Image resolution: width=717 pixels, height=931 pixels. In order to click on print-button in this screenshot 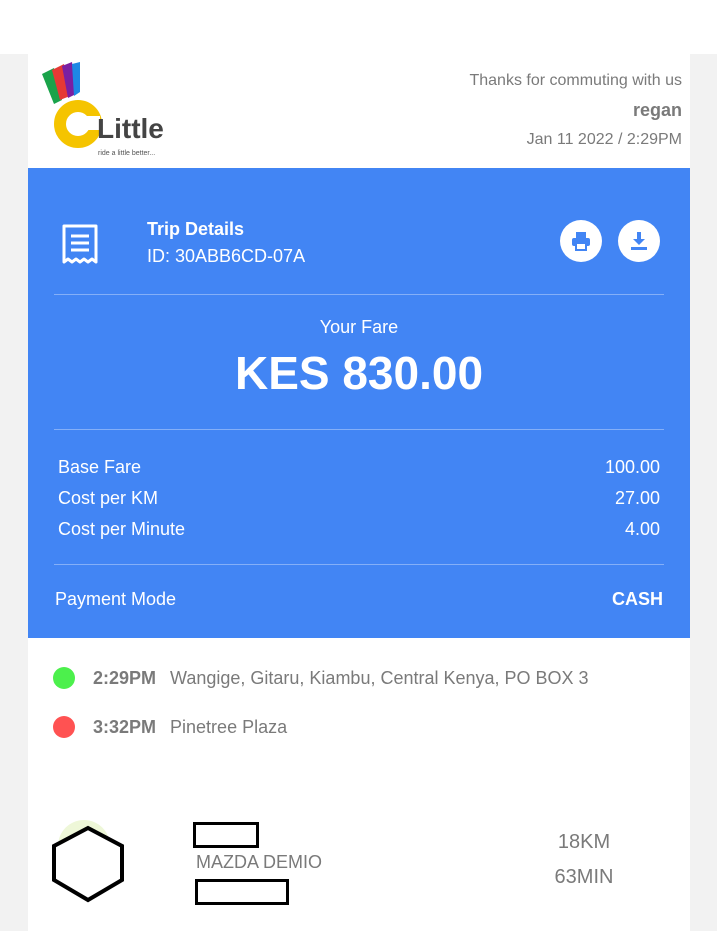, I will do `click(581, 241)`.